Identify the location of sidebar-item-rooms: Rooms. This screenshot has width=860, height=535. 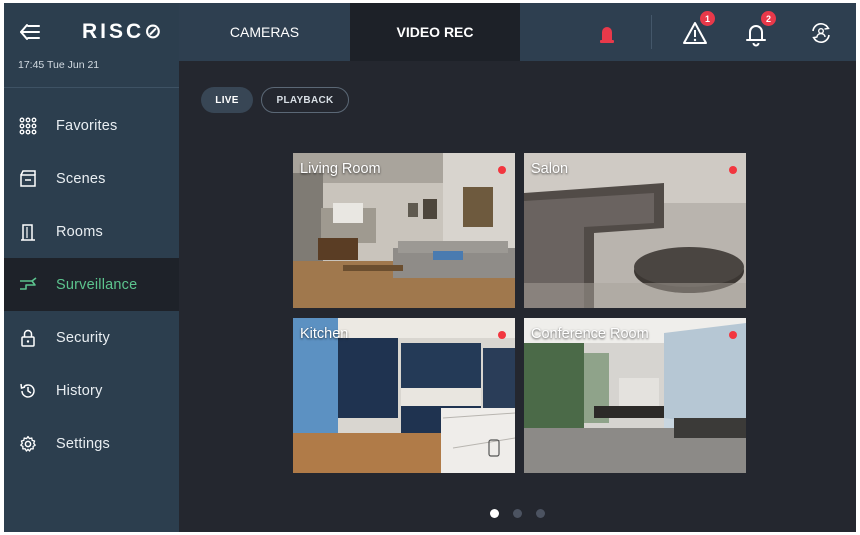
(91, 231).